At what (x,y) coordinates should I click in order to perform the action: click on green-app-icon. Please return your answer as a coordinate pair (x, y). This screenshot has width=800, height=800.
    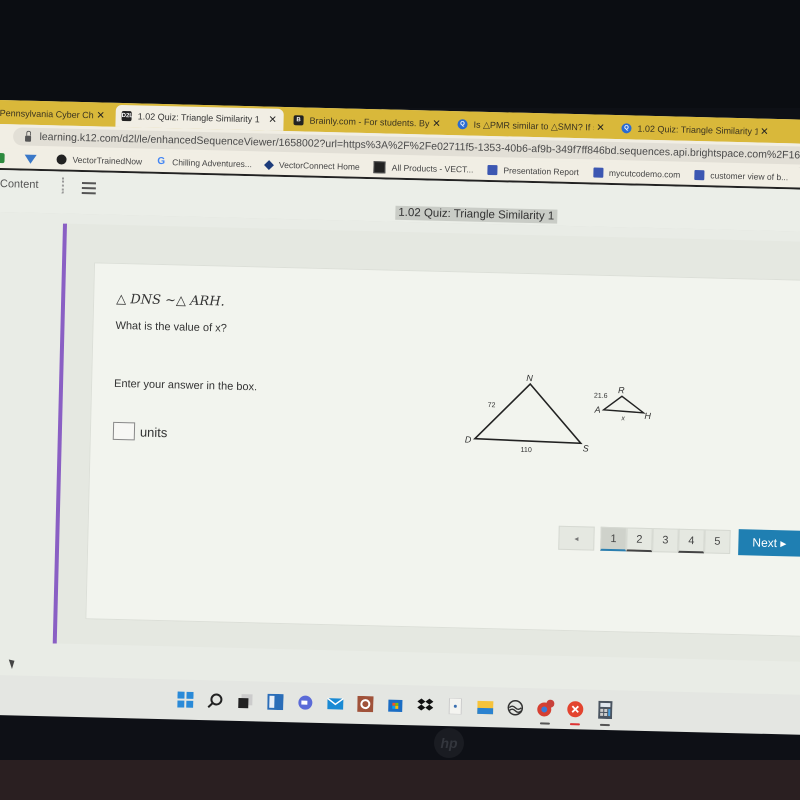
    Looking at the image, I should click on (2, 158).